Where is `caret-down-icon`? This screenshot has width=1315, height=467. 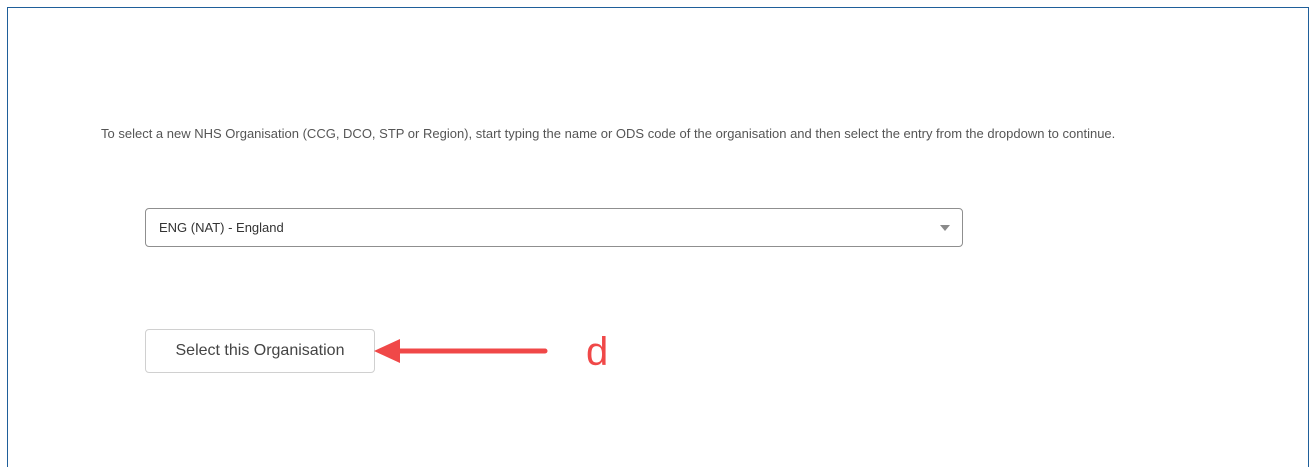
caret-down-icon is located at coordinates (945, 228).